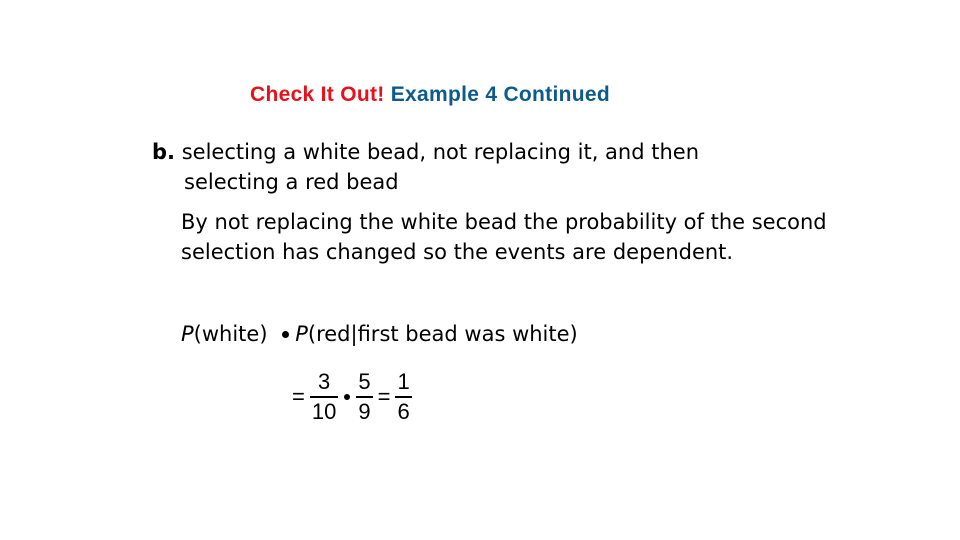 Image resolution: width=960 pixels, height=540 pixels. Describe the element at coordinates (301, 334) in the screenshot. I see `p2-symbol: P` at that location.